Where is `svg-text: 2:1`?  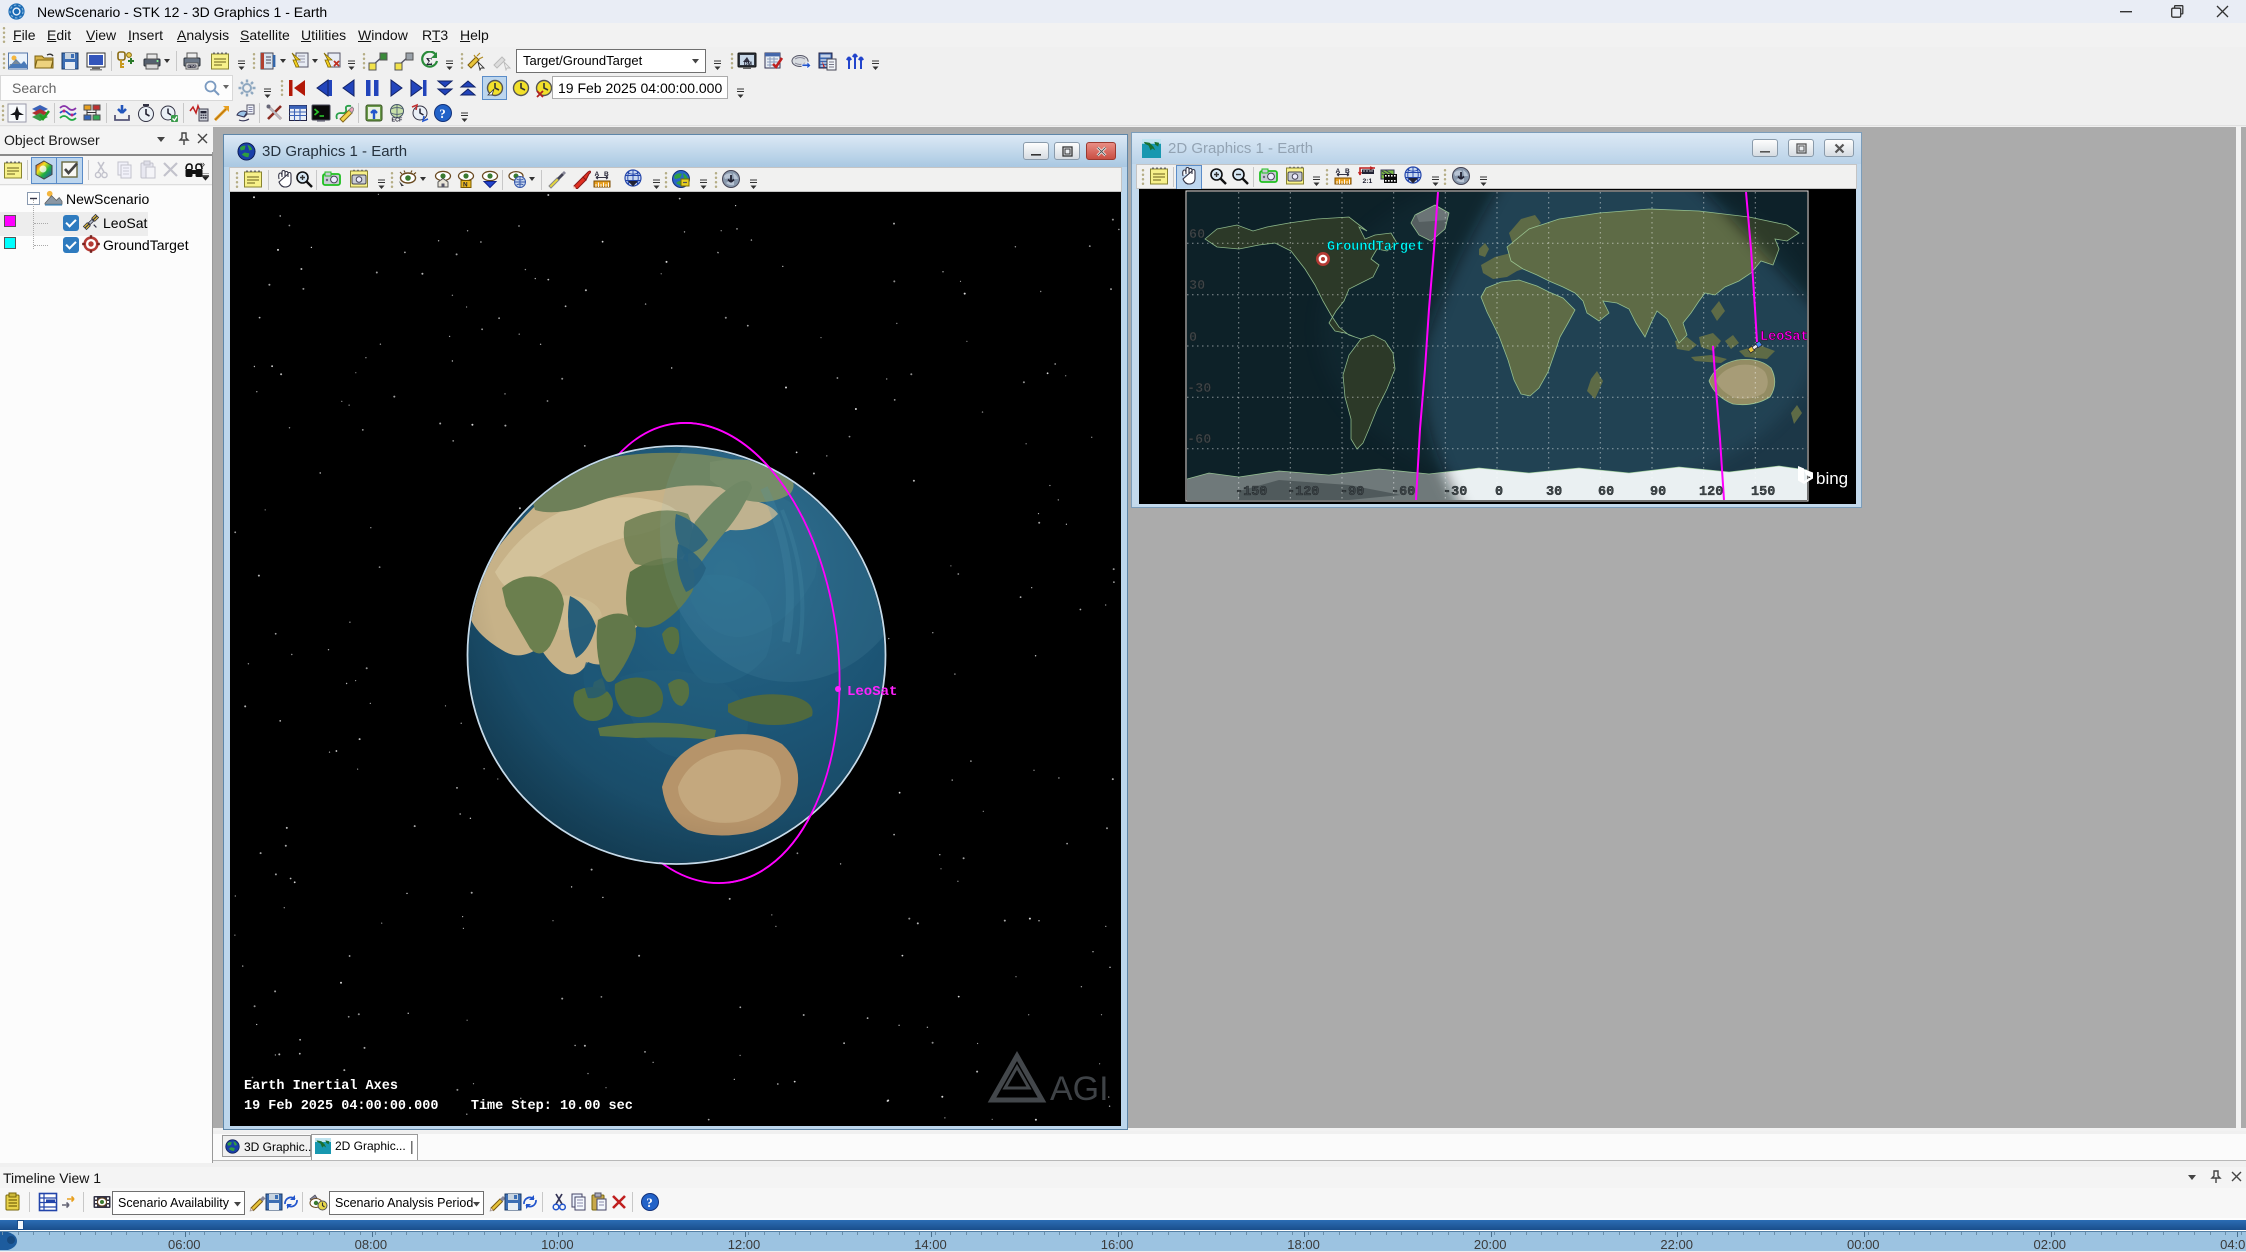
svg-text: 2:1 is located at coordinates (1368, 181).